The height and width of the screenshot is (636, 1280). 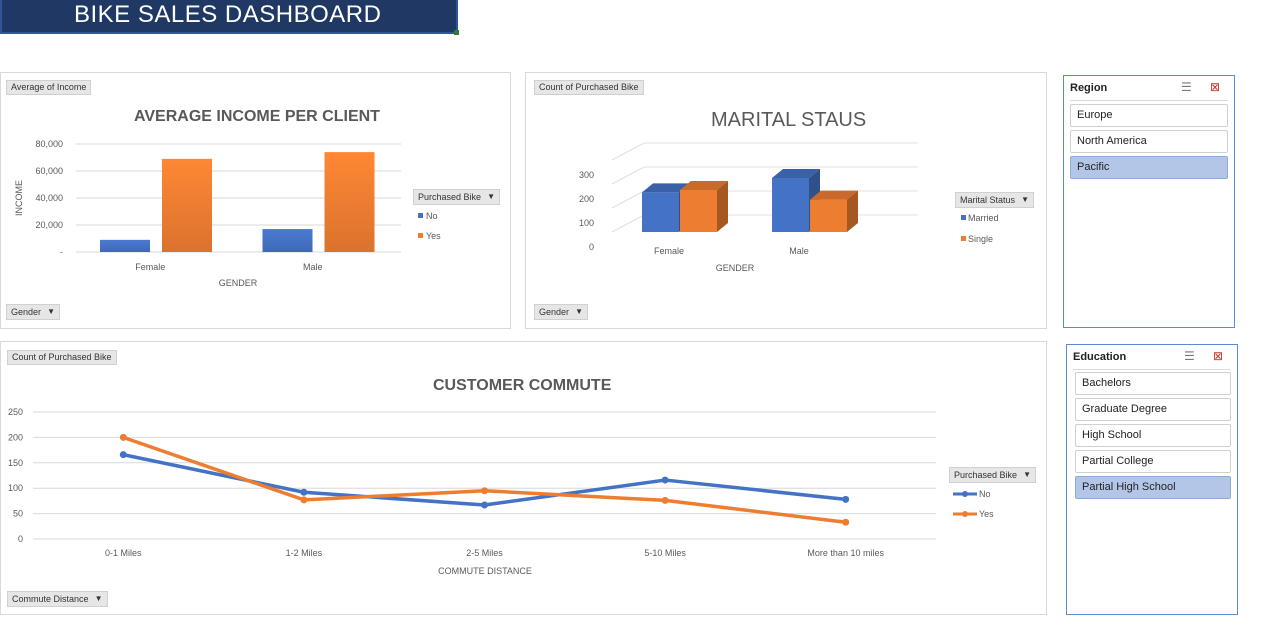 What do you see at coordinates (1100, 357) in the screenshot?
I see `education-slicer-header: Education` at bounding box center [1100, 357].